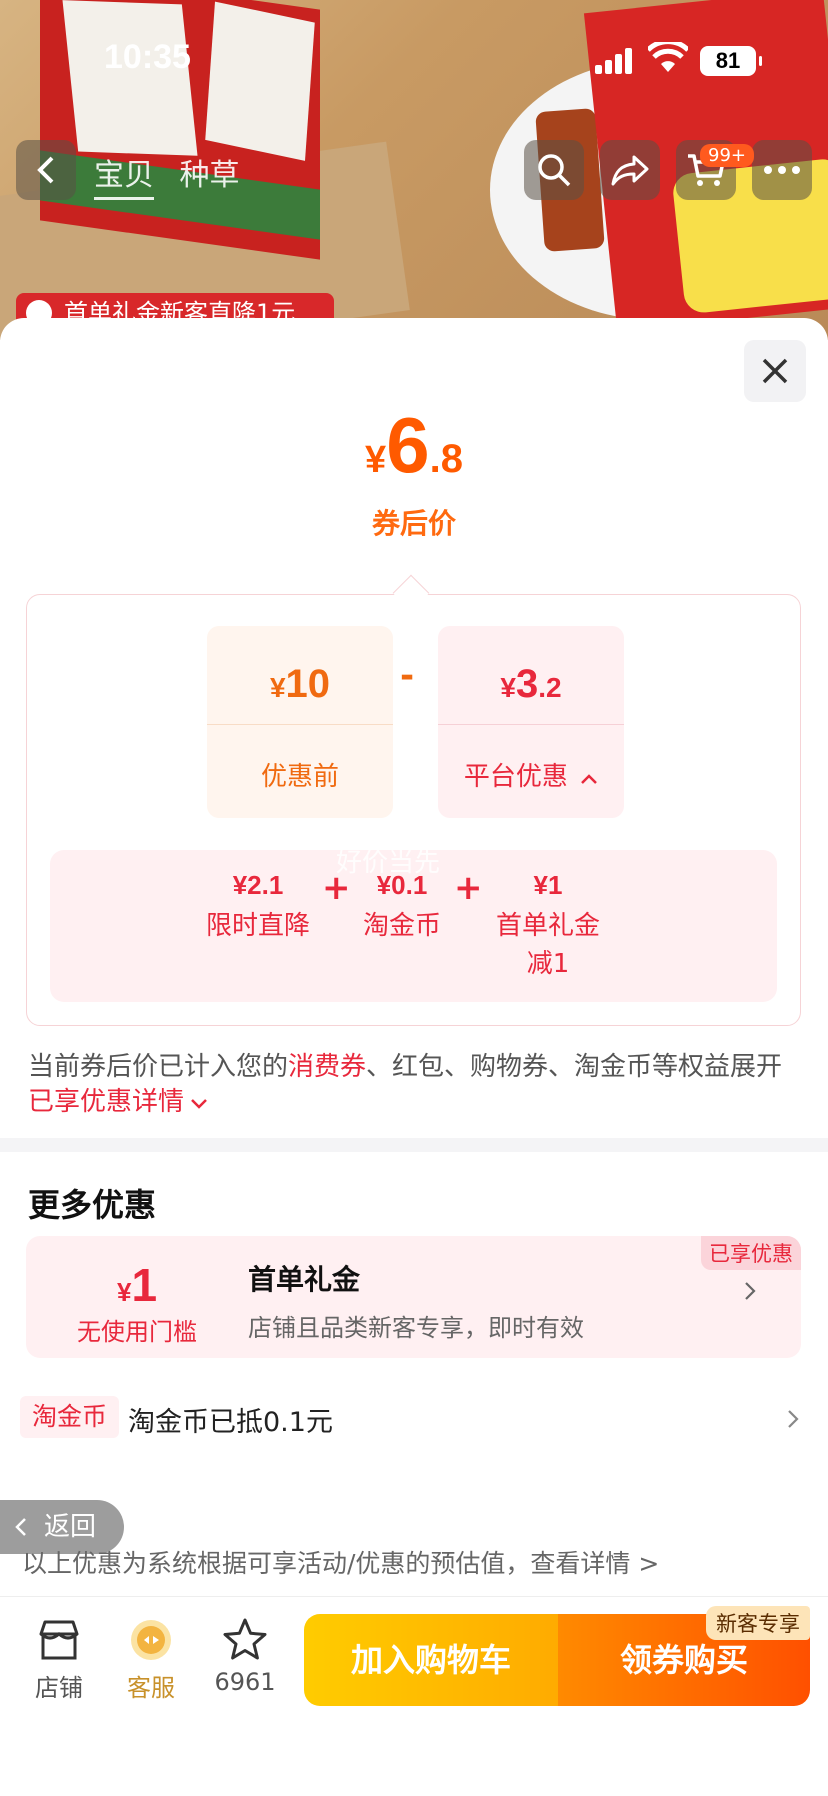  Describe the element at coordinates (258, 885) in the screenshot. I see `breakdown-amount: ¥2.1` at that location.